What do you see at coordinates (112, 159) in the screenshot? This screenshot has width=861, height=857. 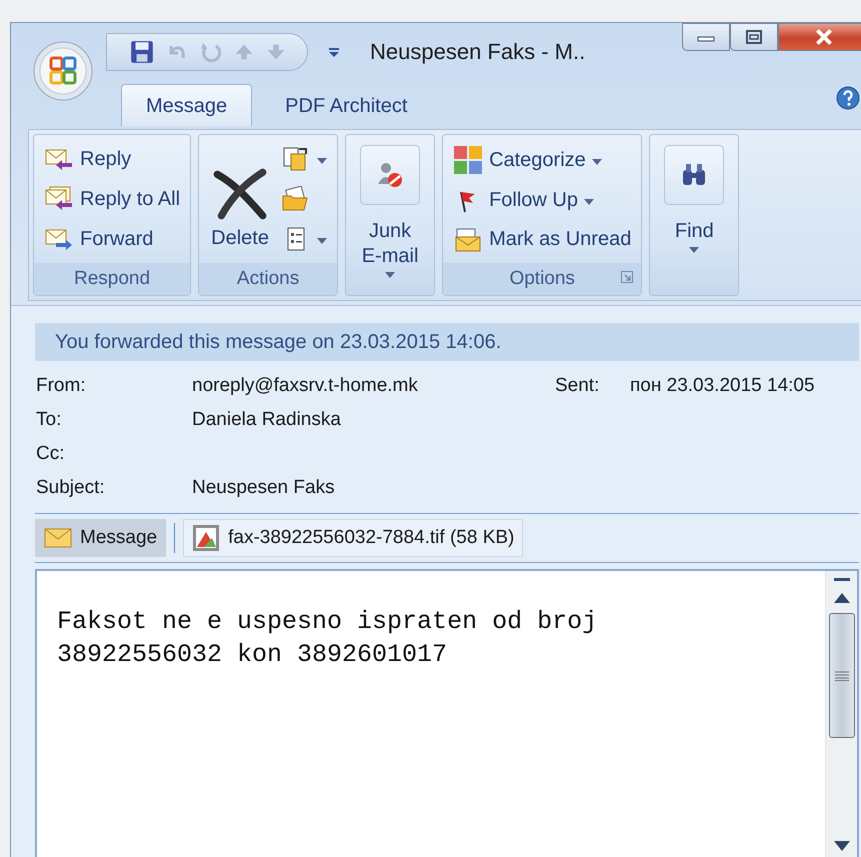 I see `ribbon-button: Reply` at bounding box center [112, 159].